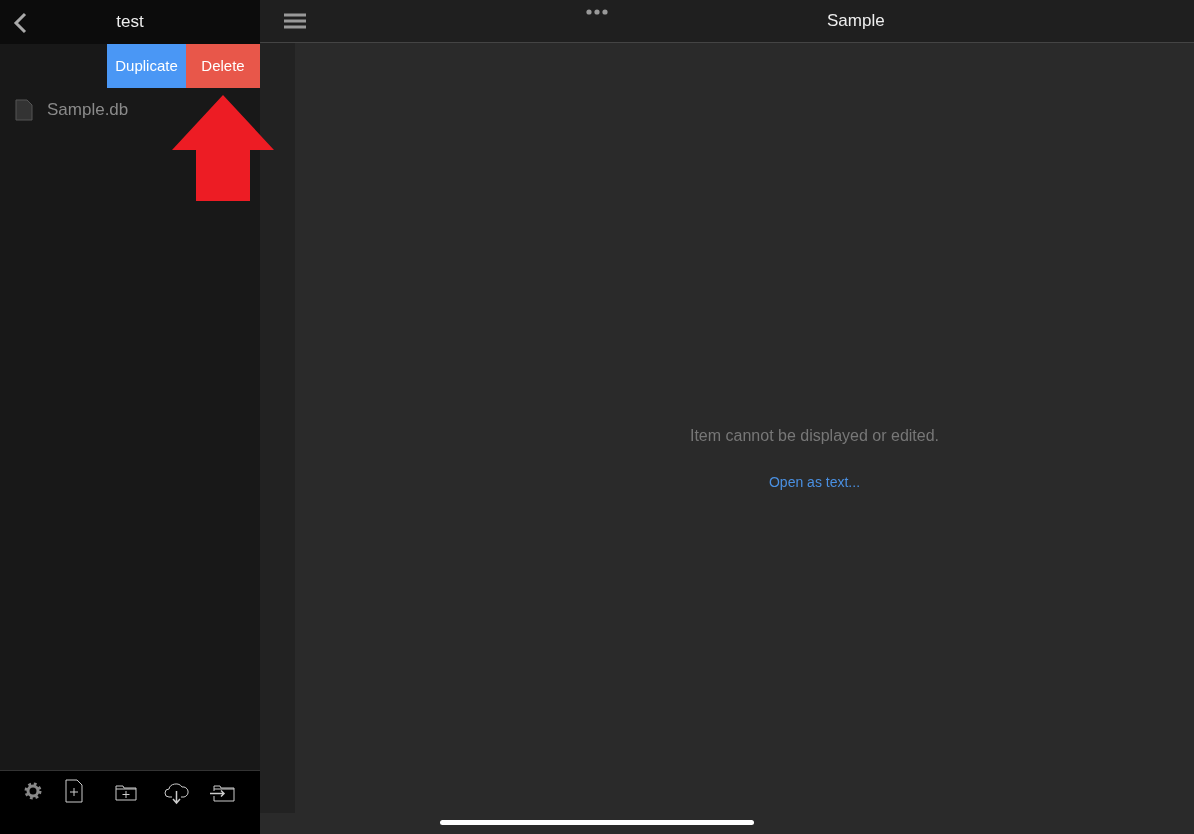 This screenshot has height=834, width=1194. I want to click on unsupported-message: Item cannot be displayed or edited., so click(814, 436).